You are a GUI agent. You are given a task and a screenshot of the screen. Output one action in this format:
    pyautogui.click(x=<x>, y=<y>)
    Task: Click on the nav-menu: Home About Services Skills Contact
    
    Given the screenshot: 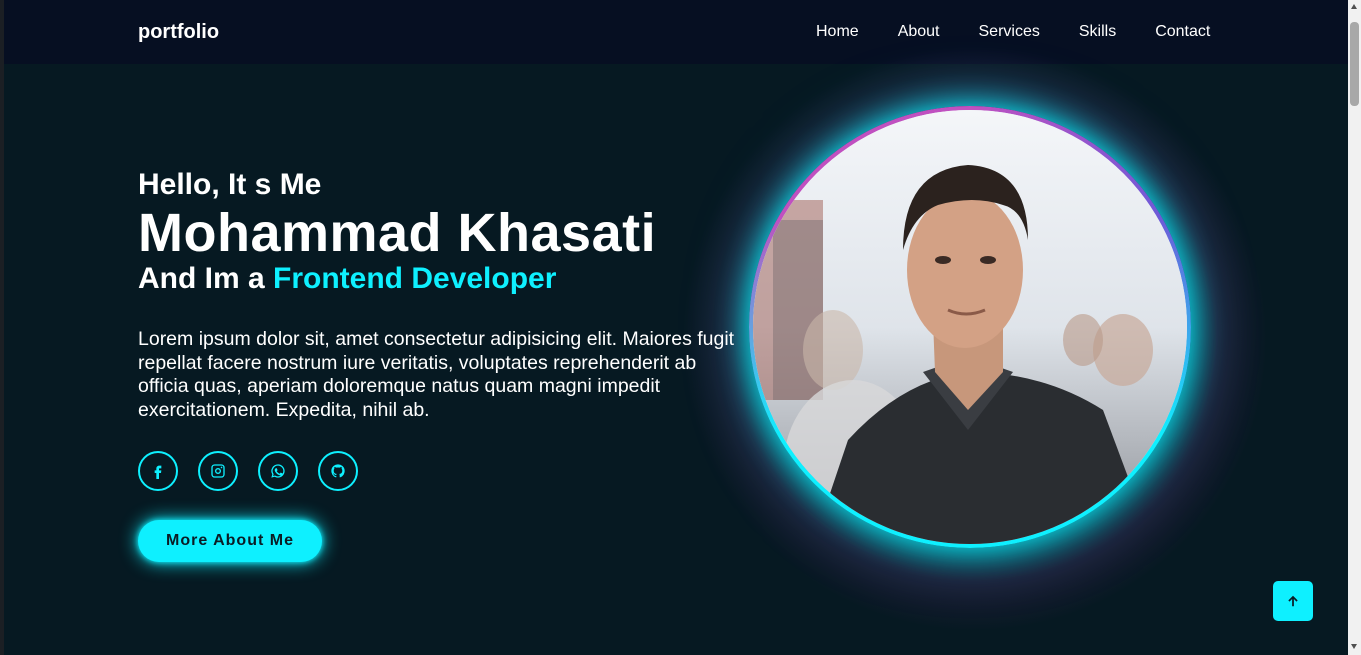 What is the action you would take?
    pyautogui.click(x=1013, y=32)
    